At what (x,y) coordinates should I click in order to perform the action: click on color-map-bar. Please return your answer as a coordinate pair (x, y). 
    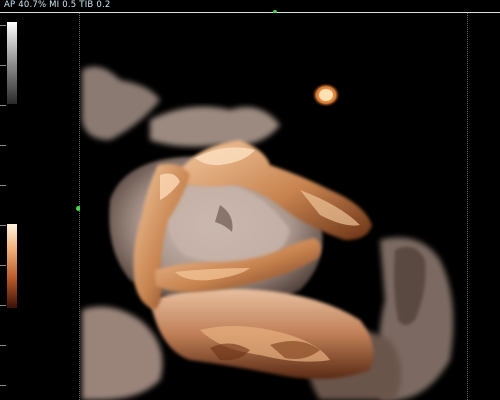
    Looking at the image, I should click on (12, 266).